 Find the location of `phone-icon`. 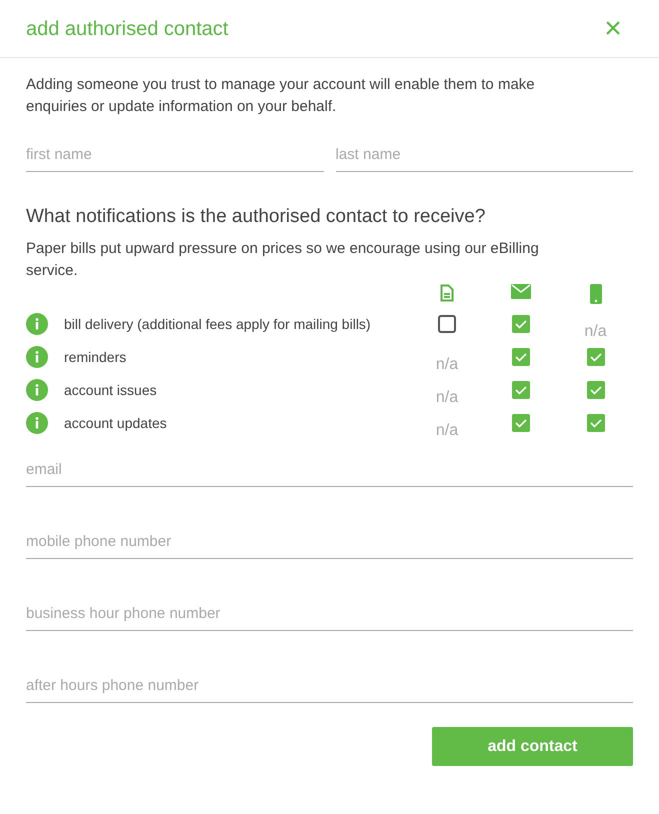

phone-icon is located at coordinates (596, 294).